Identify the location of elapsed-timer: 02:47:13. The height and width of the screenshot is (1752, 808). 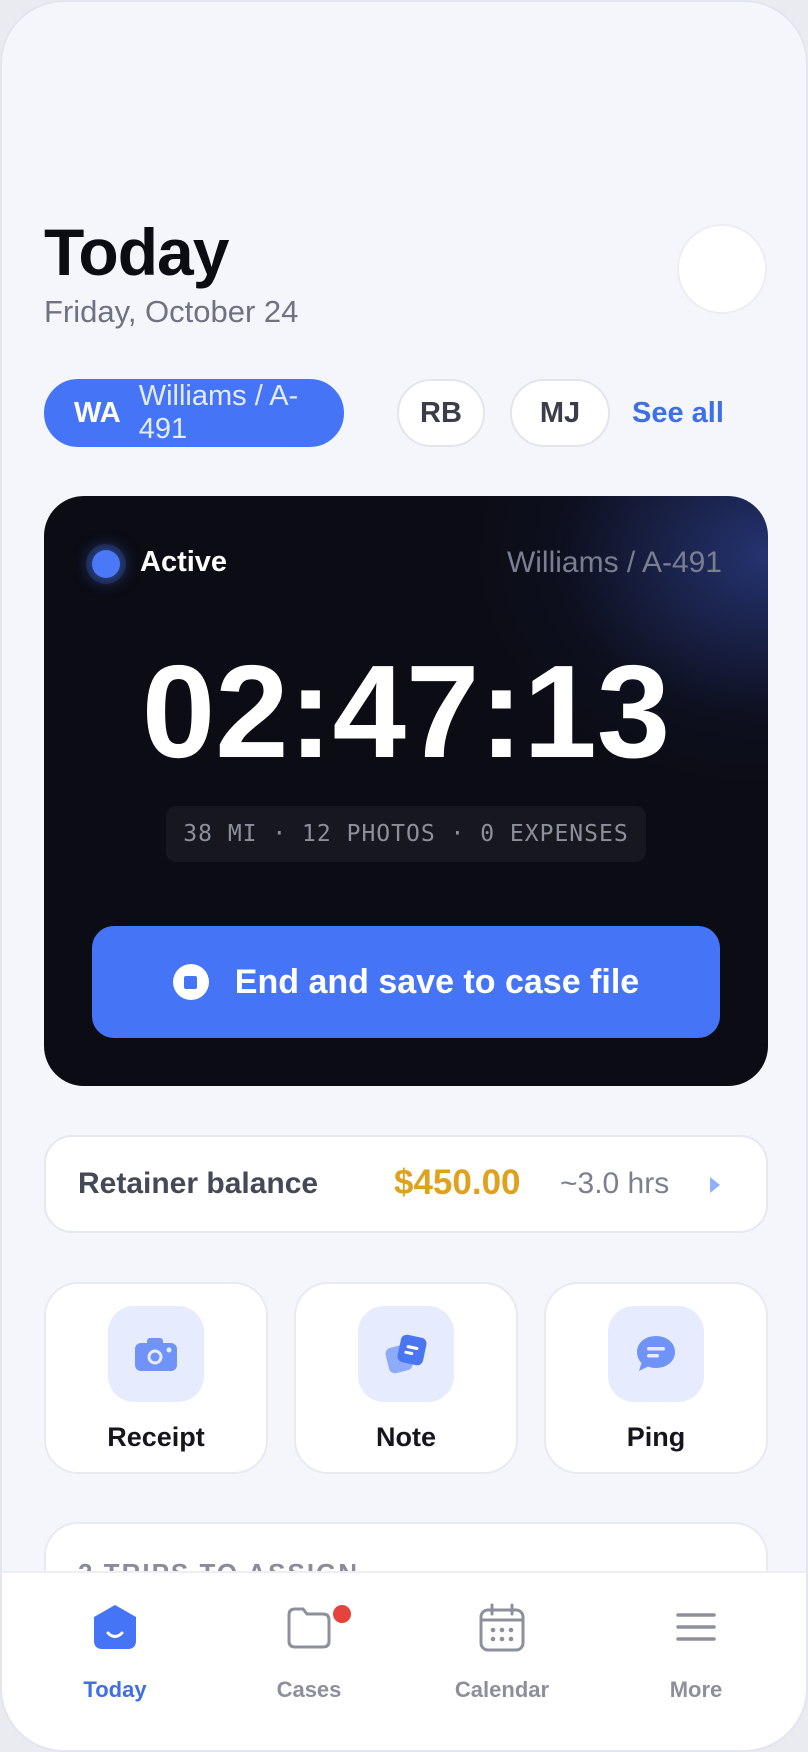
(406, 711).